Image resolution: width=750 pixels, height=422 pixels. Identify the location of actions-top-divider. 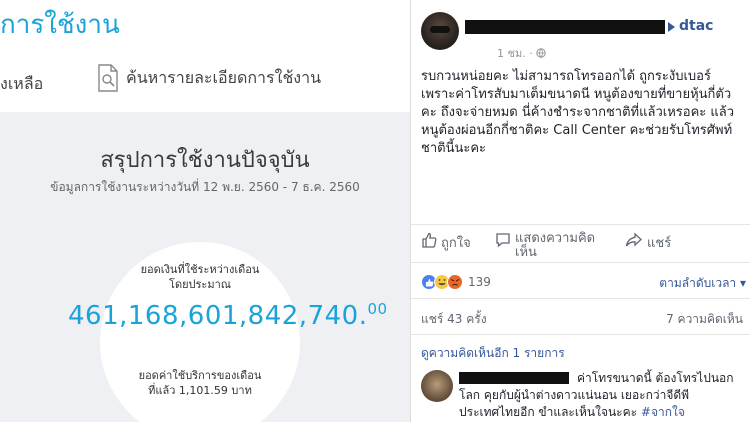
(580, 224).